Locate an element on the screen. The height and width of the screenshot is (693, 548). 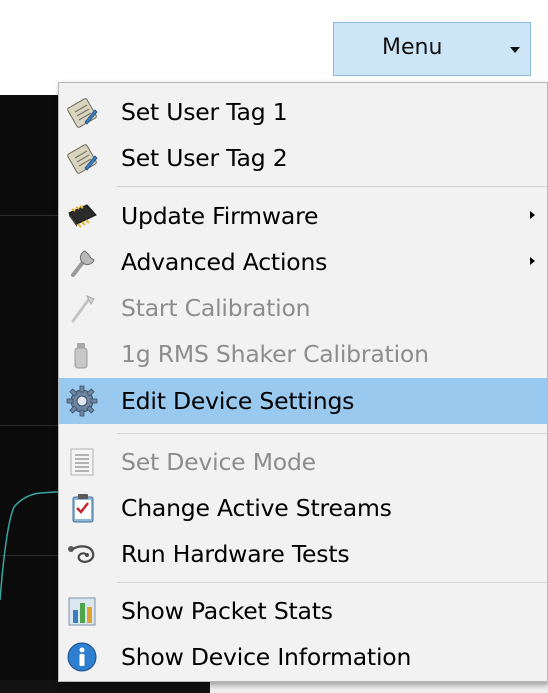
gear-icon is located at coordinates (82, 401).